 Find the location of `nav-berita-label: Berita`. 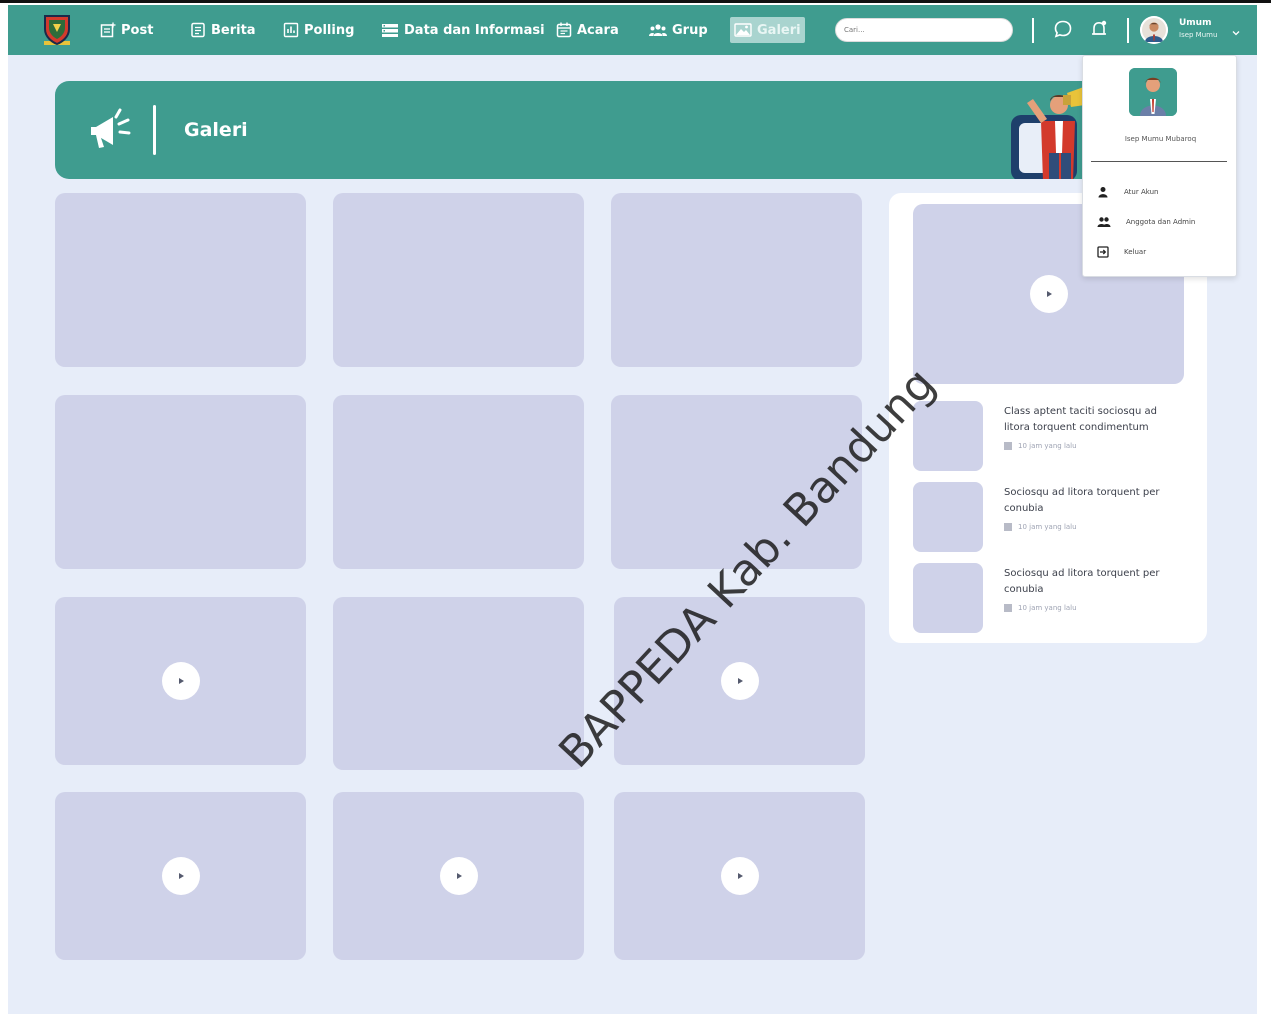

nav-berita-label: Berita is located at coordinates (233, 30).